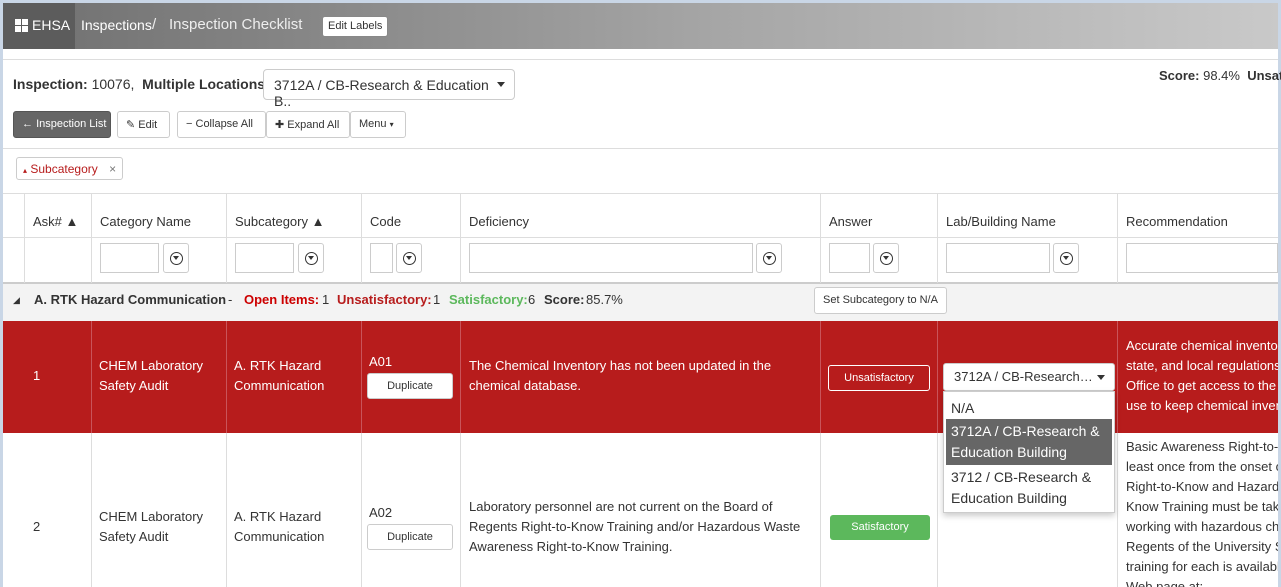  Describe the element at coordinates (998, 258) in the screenshot. I see `filter-input-lab` at that location.